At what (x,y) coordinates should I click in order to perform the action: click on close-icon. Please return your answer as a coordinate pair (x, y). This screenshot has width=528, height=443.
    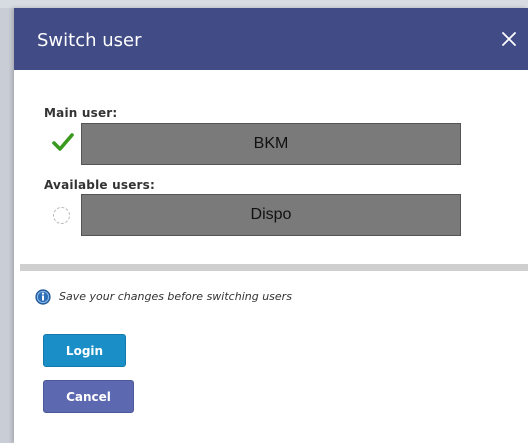
    Looking at the image, I should click on (509, 39).